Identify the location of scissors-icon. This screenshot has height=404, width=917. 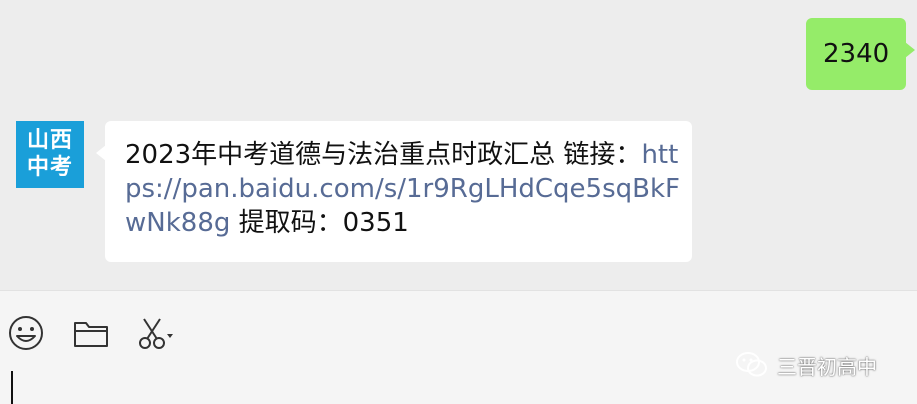
(156, 333).